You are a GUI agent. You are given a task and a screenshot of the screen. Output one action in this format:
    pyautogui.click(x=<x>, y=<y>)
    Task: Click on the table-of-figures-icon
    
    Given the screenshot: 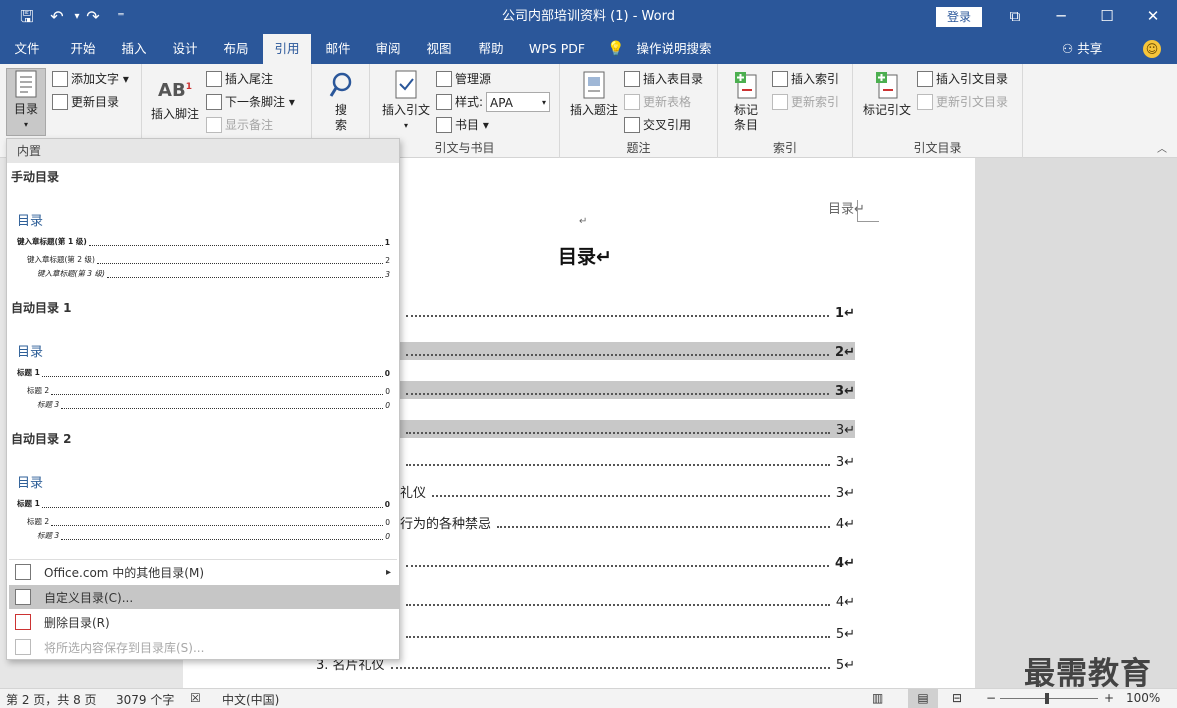 What is the action you would take?
    pyautogui.click(x=632, y=79)
    